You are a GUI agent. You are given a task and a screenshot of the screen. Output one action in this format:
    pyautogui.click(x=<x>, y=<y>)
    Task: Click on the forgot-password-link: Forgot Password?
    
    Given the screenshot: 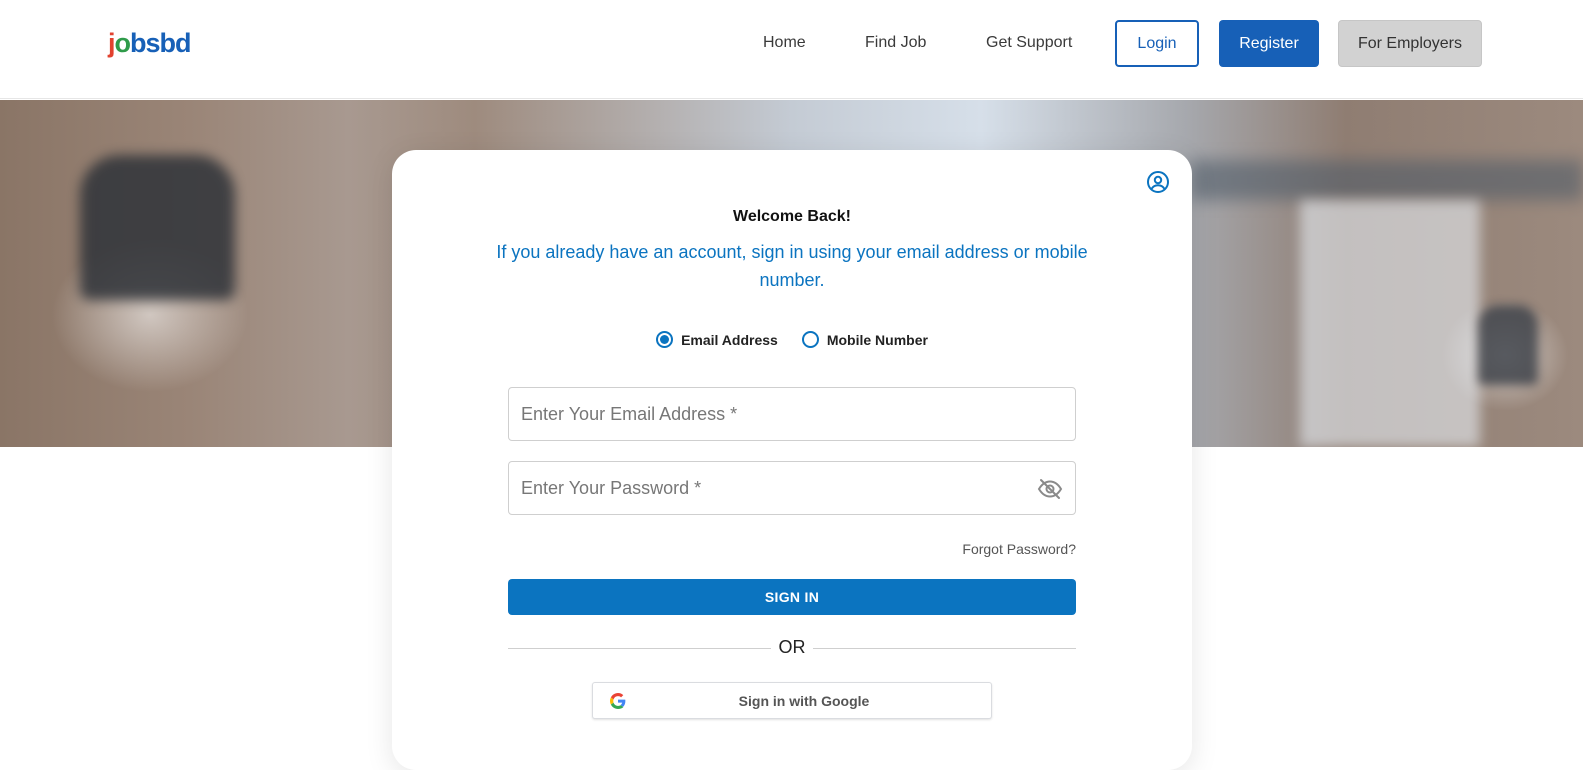 What is the action you would take?
    pyautogui.click(x=1019, y=549)
    